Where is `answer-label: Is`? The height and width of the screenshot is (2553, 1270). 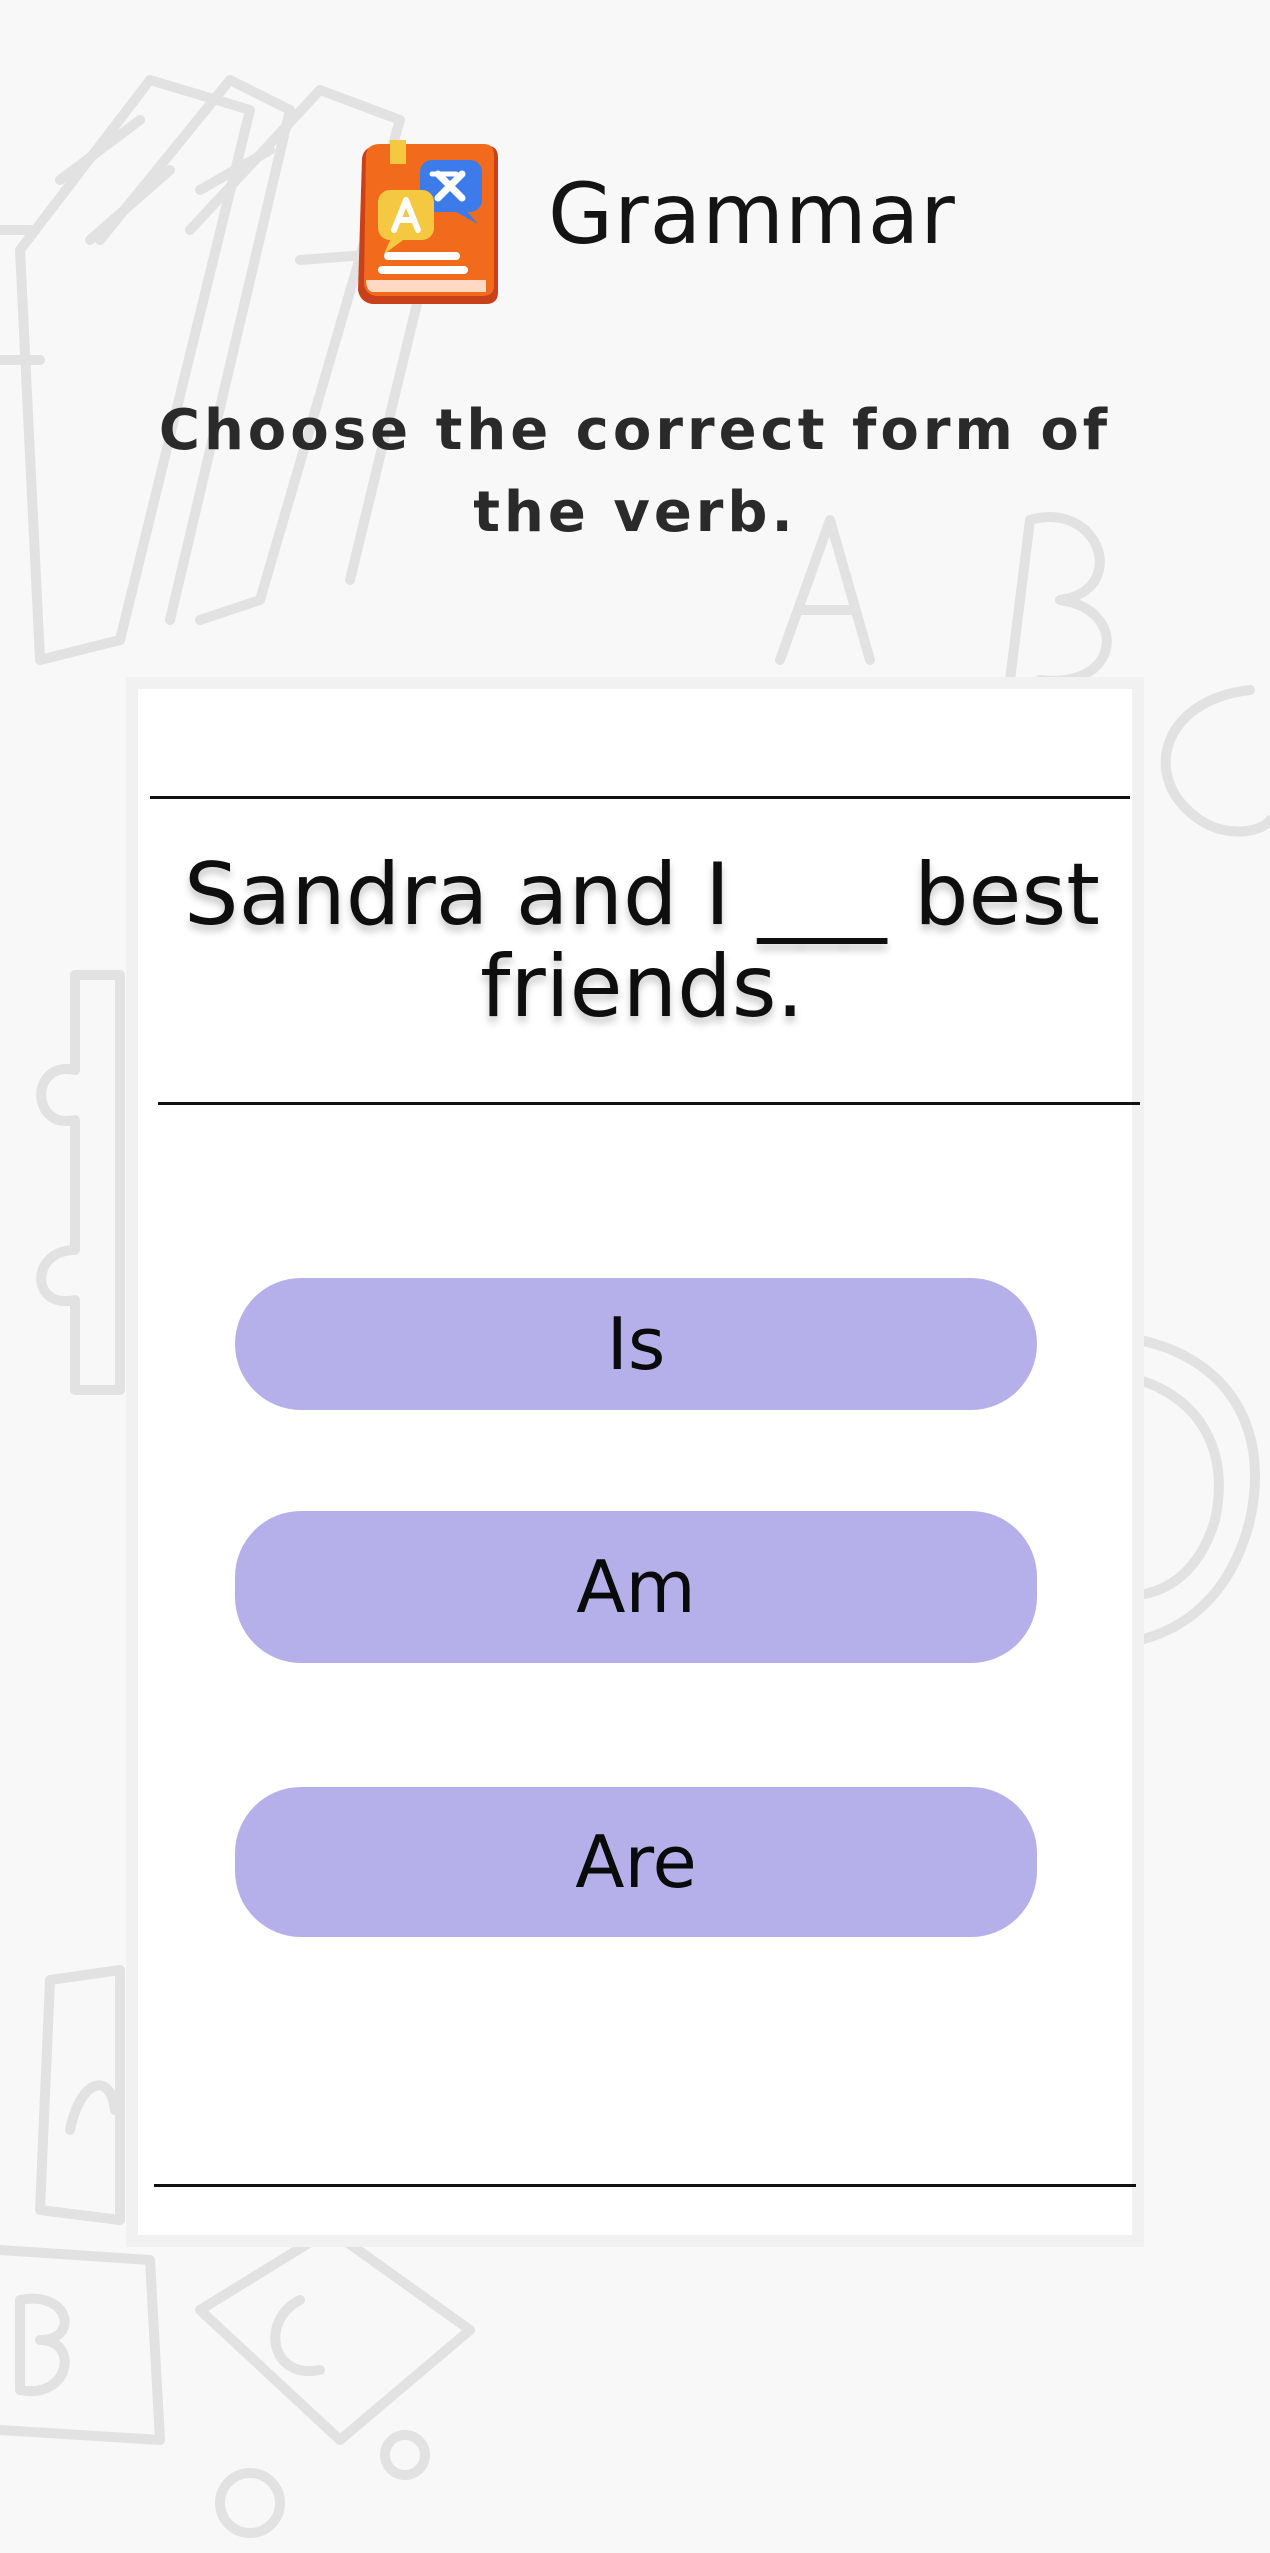
answer-label: Is is located at coordinates (636, 1344).